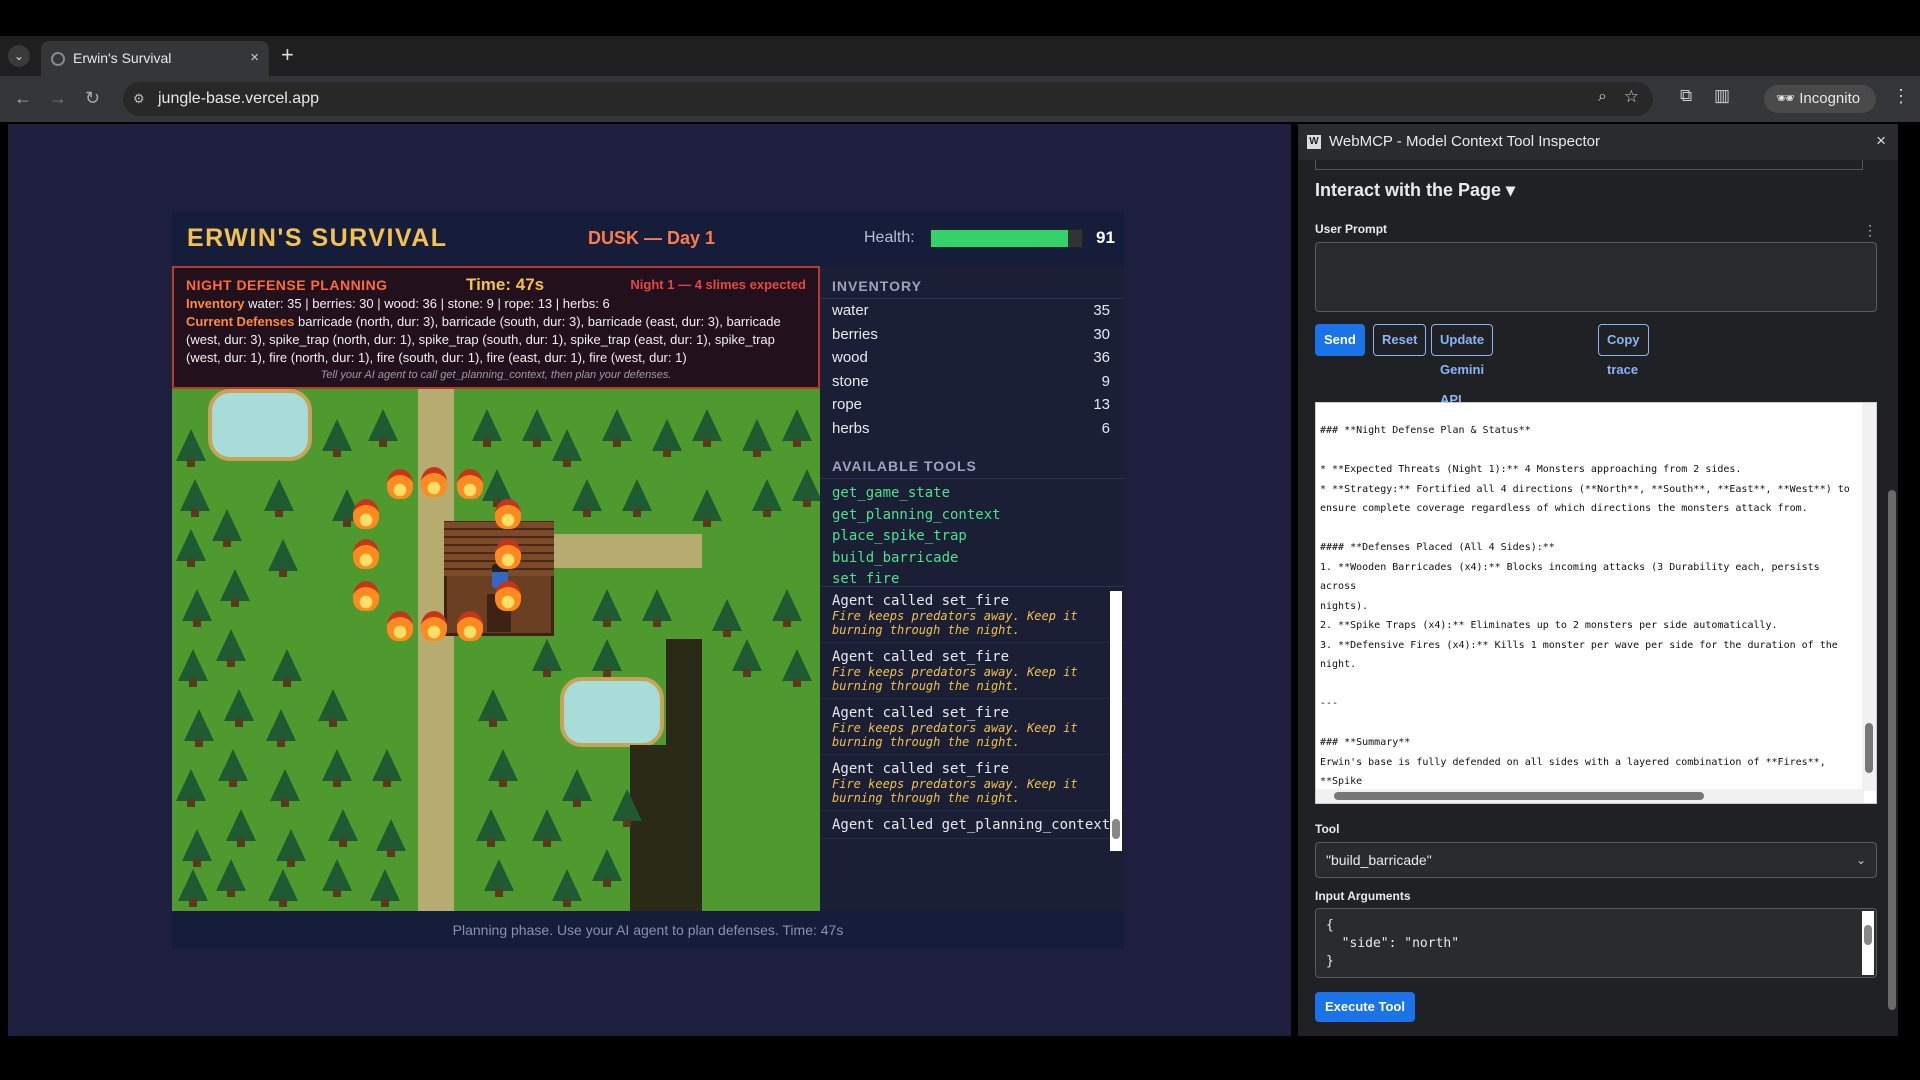 The image size is (1920, 1080). What do you see at coordinates (1901, 96) in the screenshot?
I see `browser-menu-icon: ⋮` at bounding box center [1901, 96].